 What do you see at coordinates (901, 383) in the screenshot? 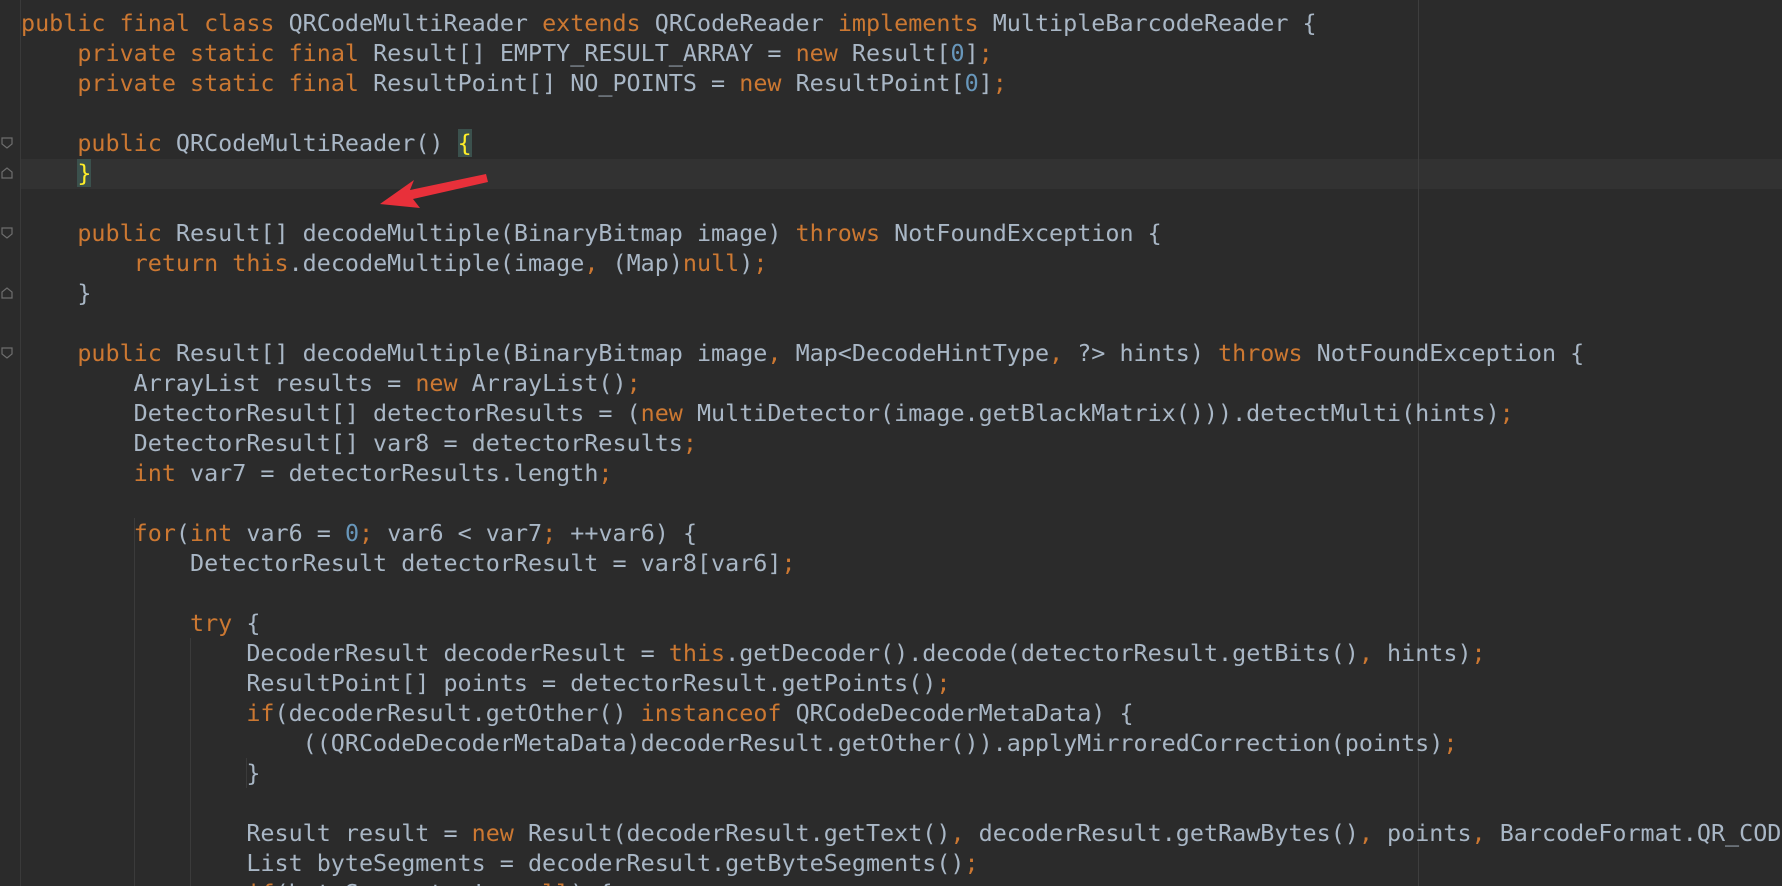
I see `code-line: ArrayList results = new ArrayList();` at bounding box center [901, 383].